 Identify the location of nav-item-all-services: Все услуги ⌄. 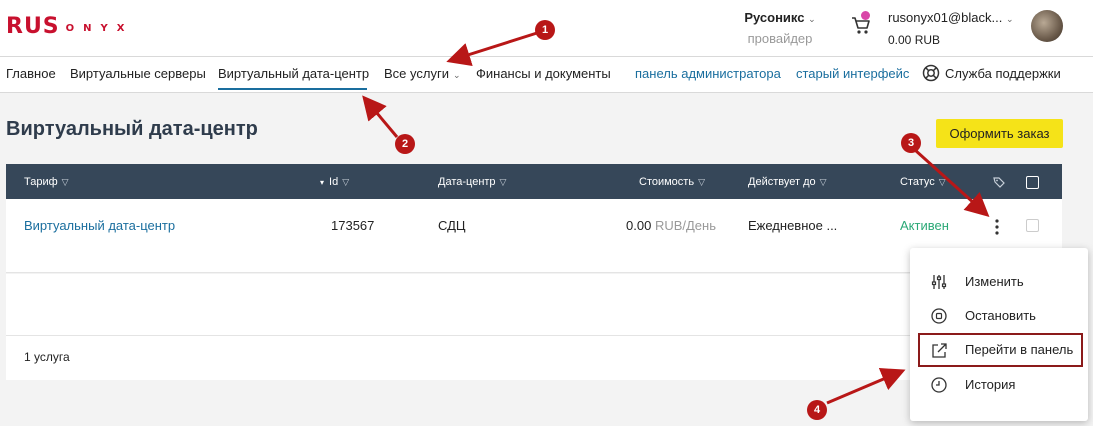
(422, 73).